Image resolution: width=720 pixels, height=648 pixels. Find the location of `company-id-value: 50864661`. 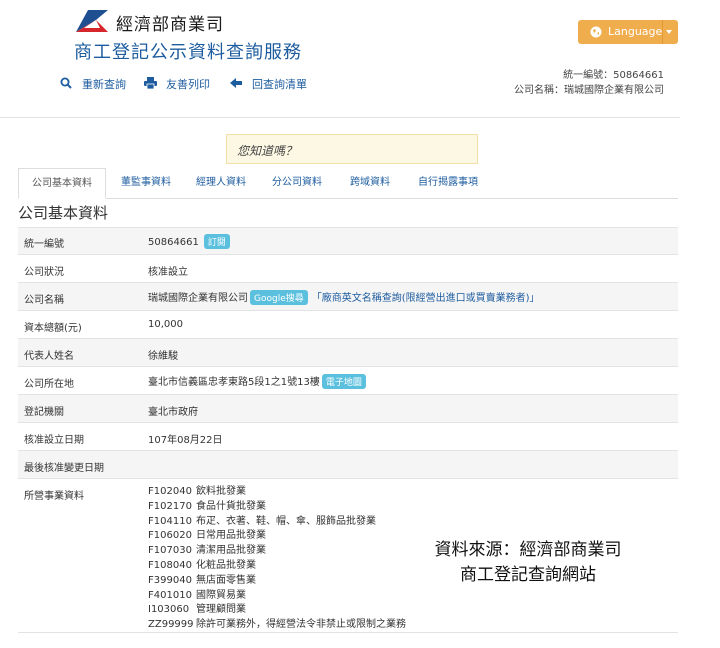

company-id-value: 50864661 is located at coordinates (173, 242).